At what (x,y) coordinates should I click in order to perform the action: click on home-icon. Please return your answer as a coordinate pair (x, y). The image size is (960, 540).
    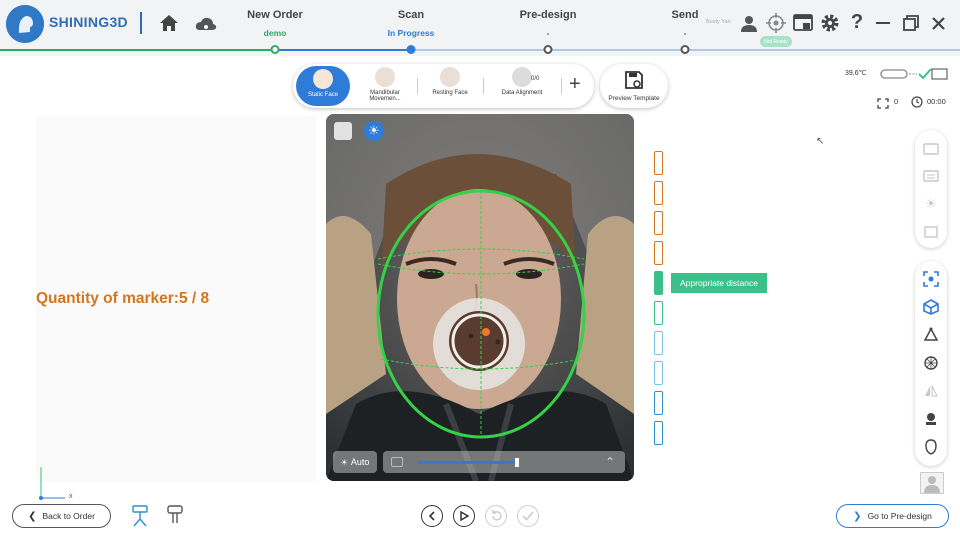
    Looking at the image, I should click on (169, 23).